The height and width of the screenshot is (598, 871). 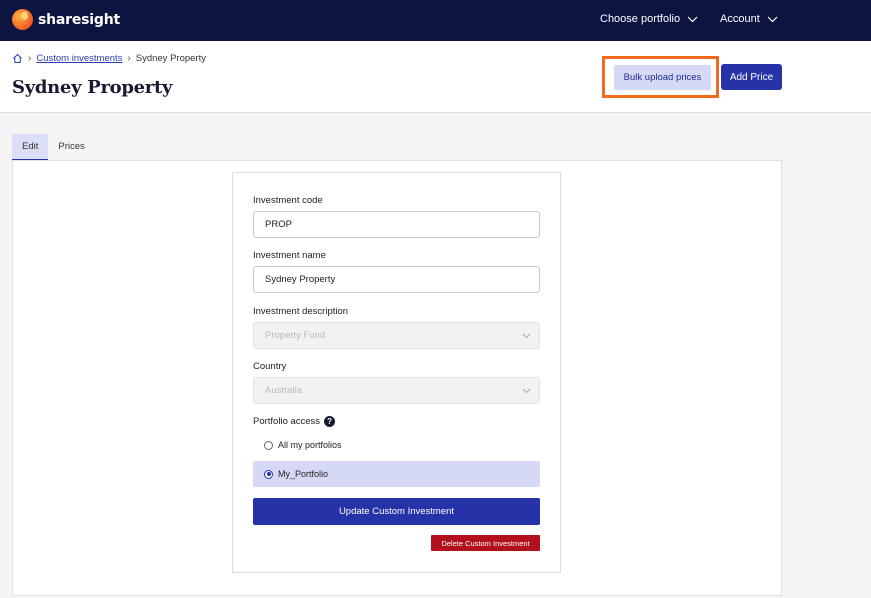 I want to click on investment-code-input: PROP, so click(x=396, y=224).